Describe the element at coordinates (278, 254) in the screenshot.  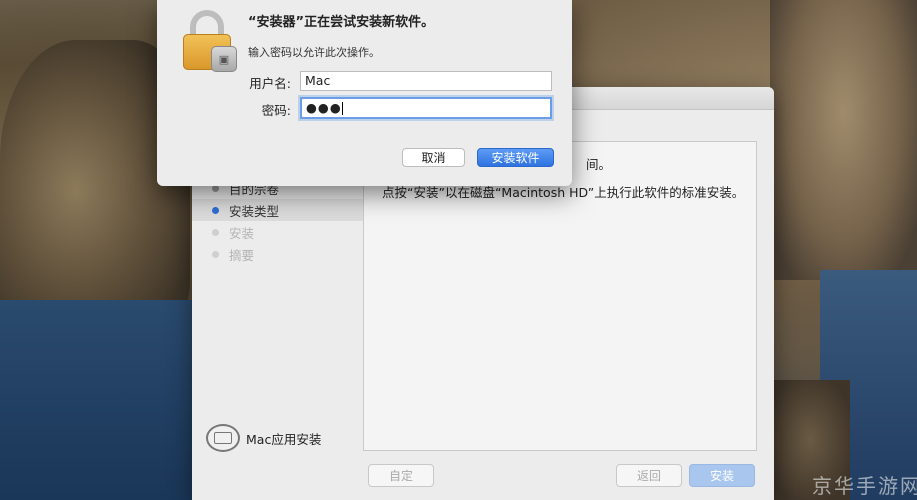
I see `step-summary: 摘要` at that location.